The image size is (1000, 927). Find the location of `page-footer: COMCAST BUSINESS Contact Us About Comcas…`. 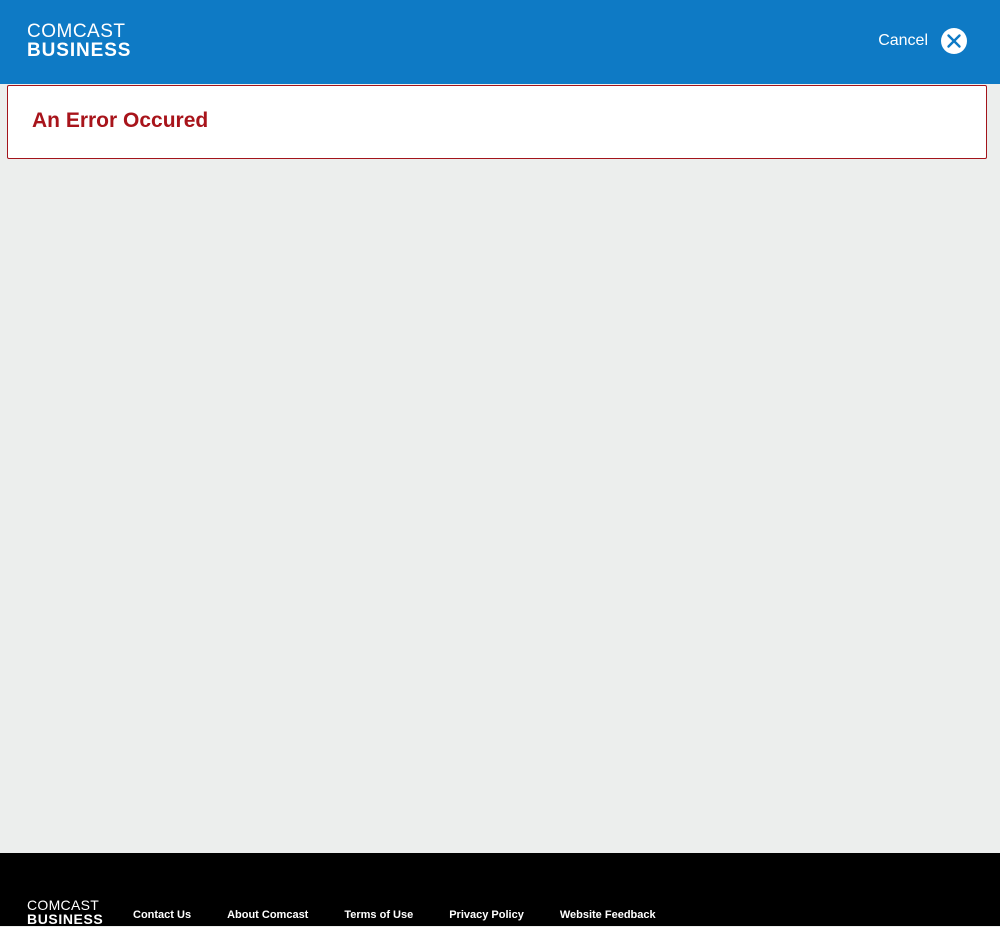

page-footer: COMCAST BUSINESS Contact Us About Comcas… is located at coordinates (500, 889).